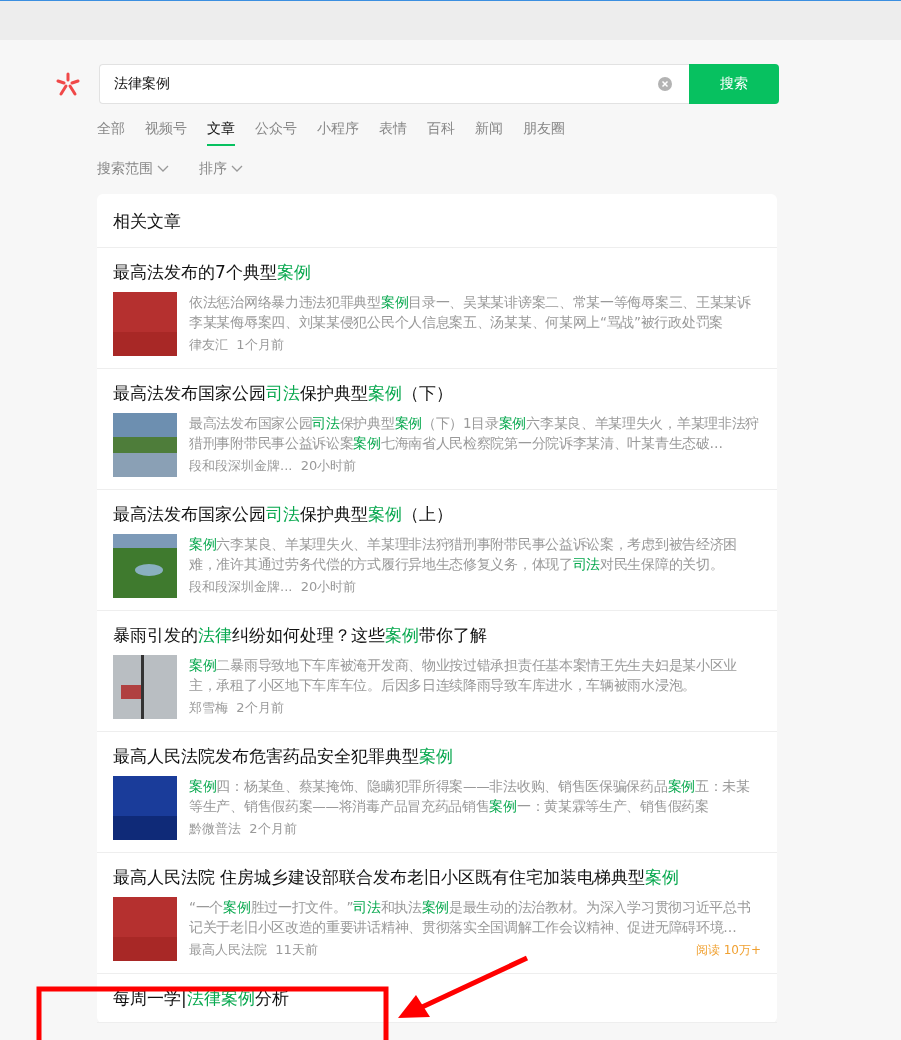 Image resolution: width=901 pixels, height=1040 pixels. What do you see at coordinates (111, 132) in the screenshot?
I see `tab: 全部` at bounding box center [111, 132].